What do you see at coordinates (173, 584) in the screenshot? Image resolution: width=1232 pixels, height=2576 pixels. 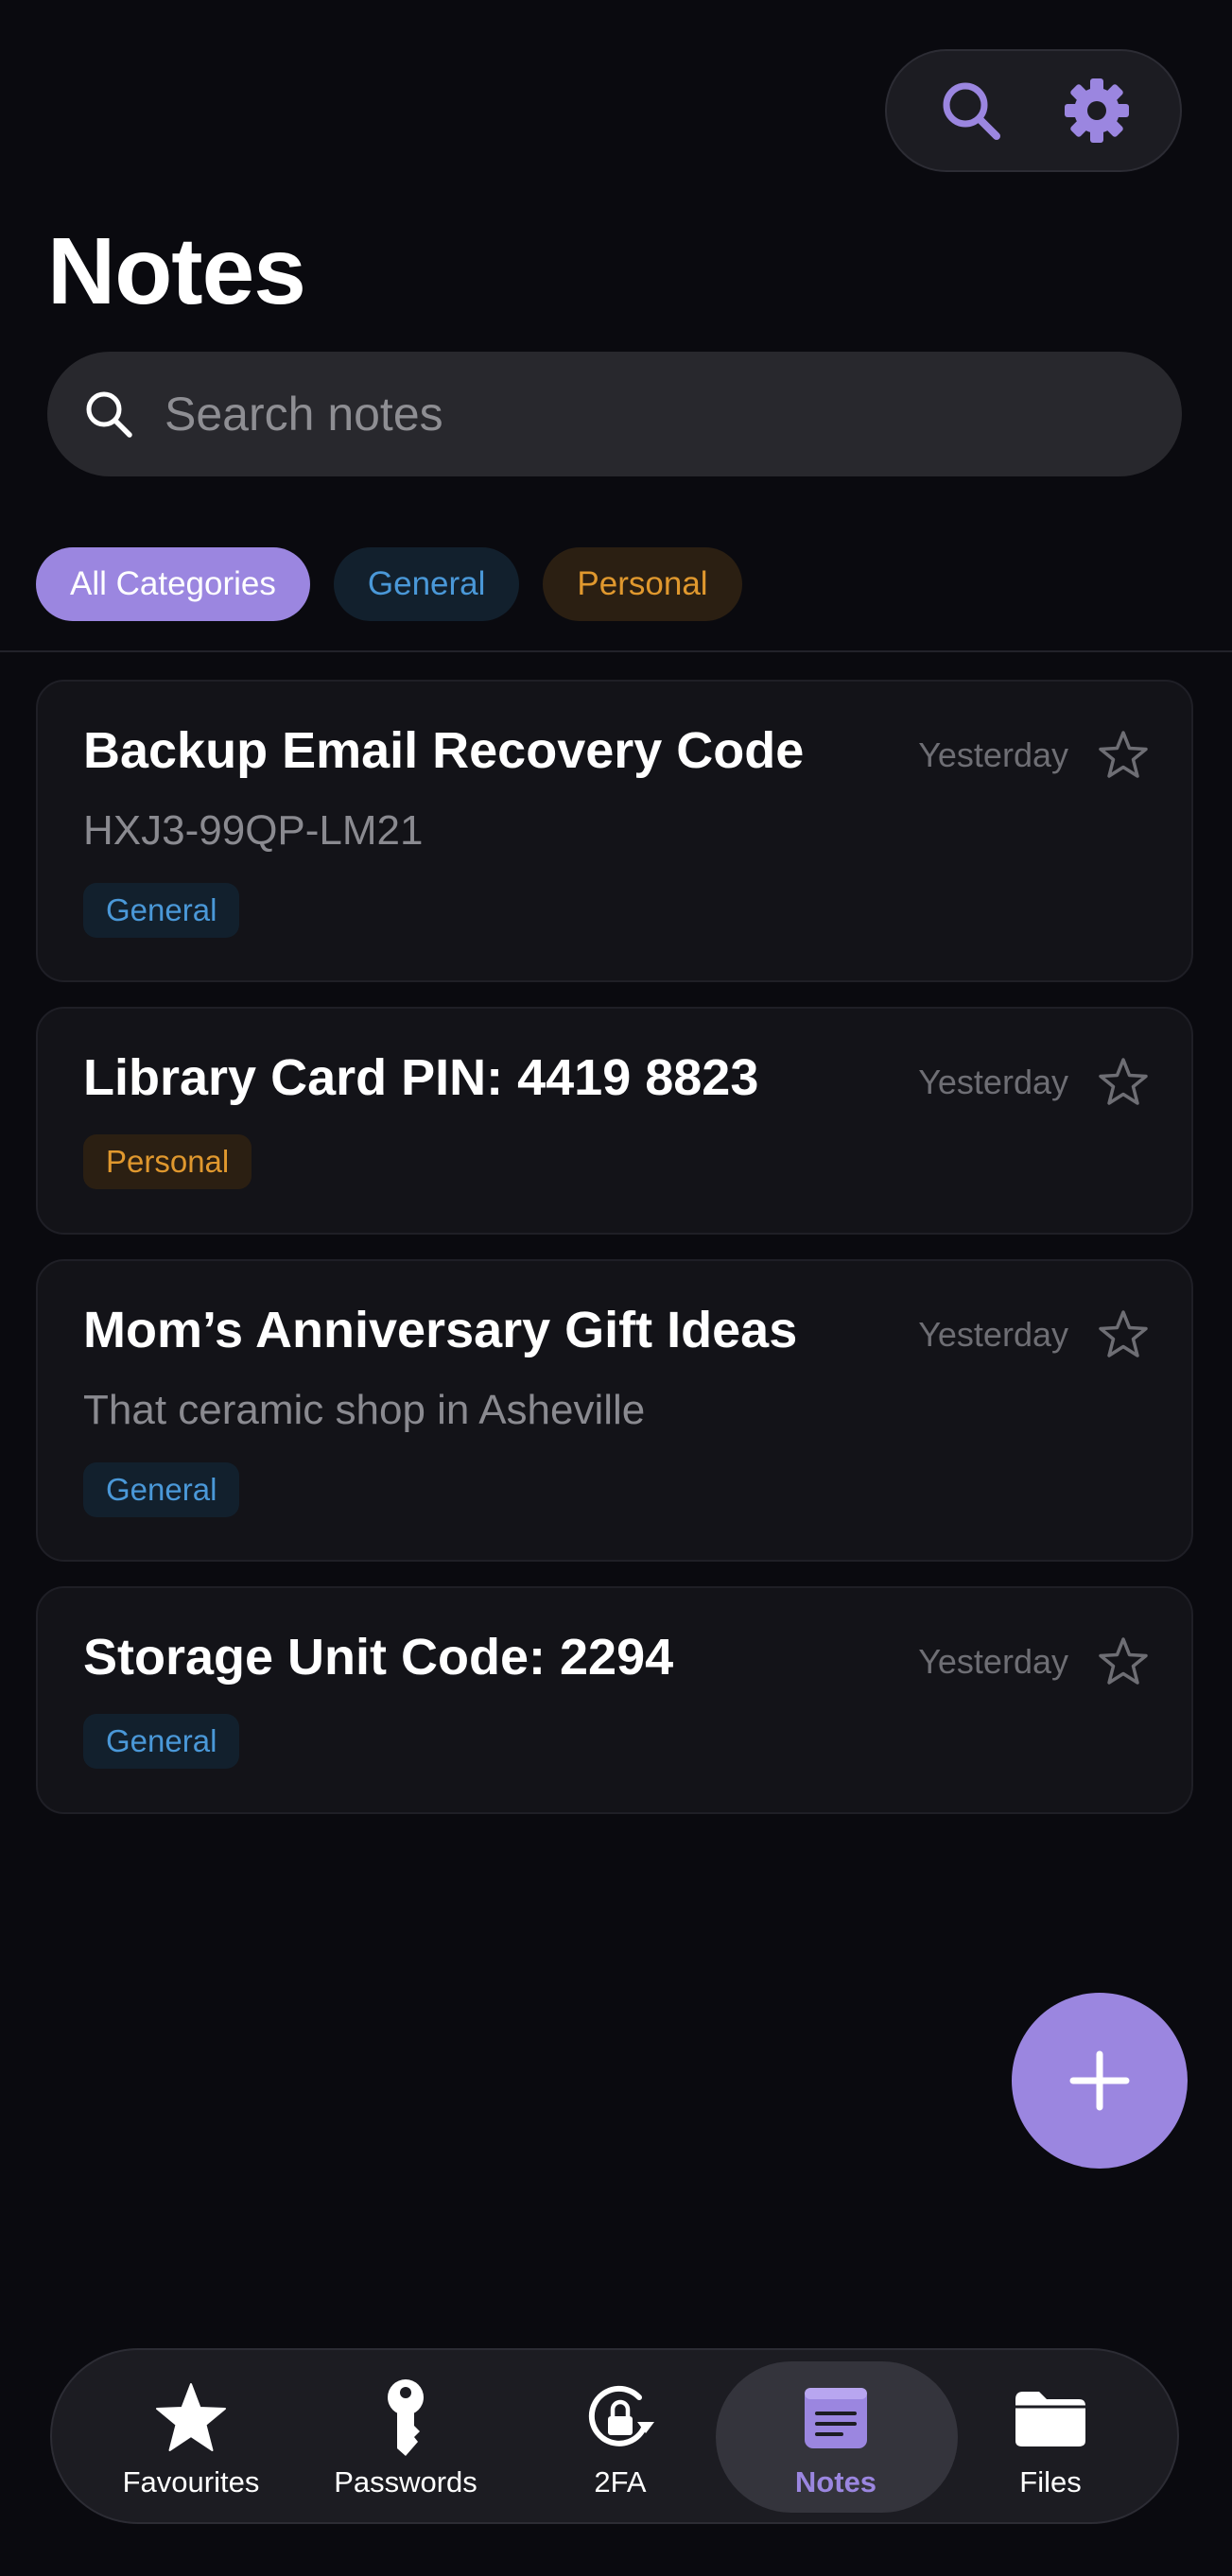 I see `chip-all-categories: All Categories` at bounding box center [173, 584].